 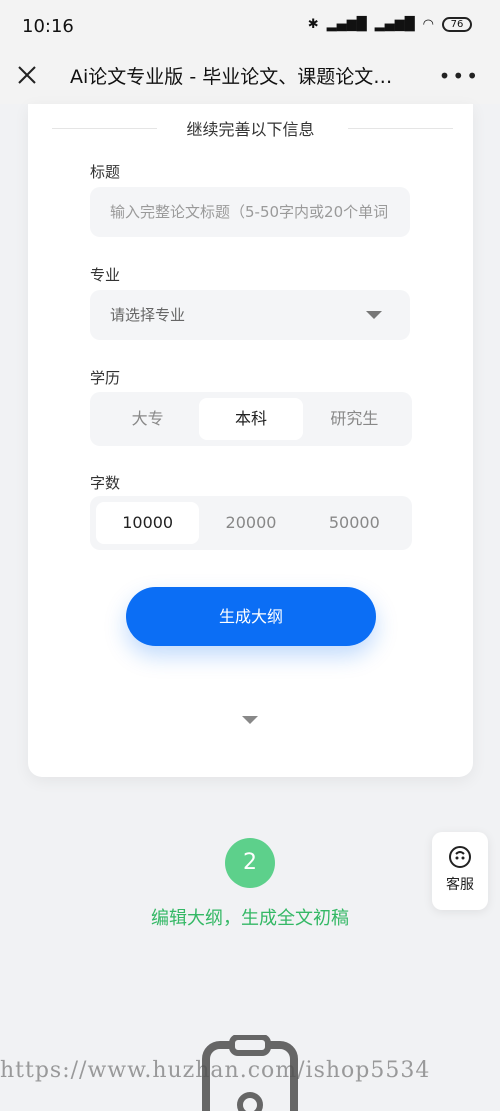 What do you see at coordinates (105, 483) in the screenshot?
I see `words-label: 字数` at bounding box center [105, 483].